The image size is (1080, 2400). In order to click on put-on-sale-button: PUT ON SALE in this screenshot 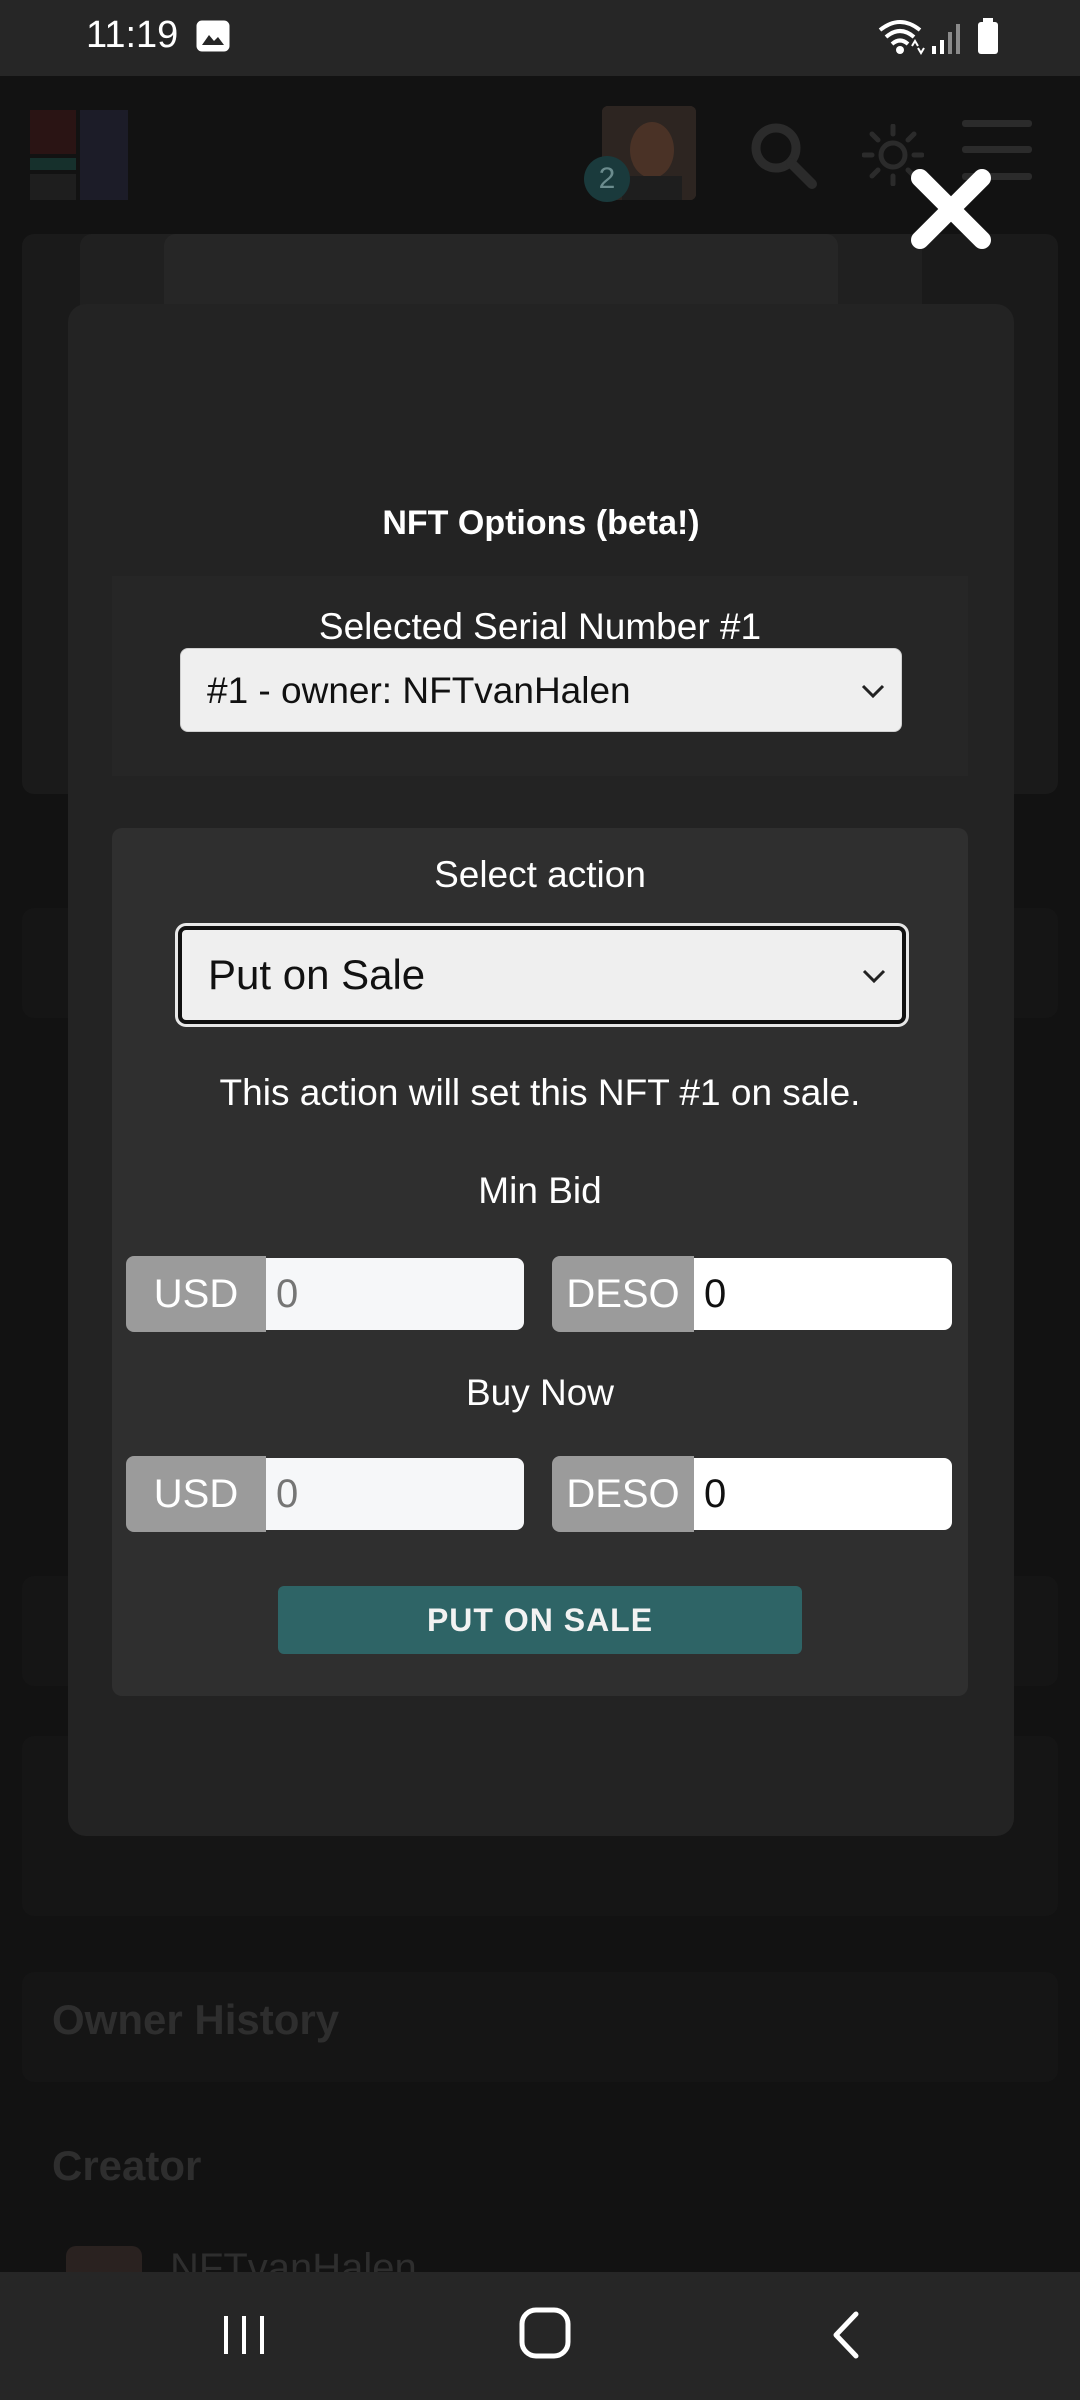, I will do `click(540, 1620)`.